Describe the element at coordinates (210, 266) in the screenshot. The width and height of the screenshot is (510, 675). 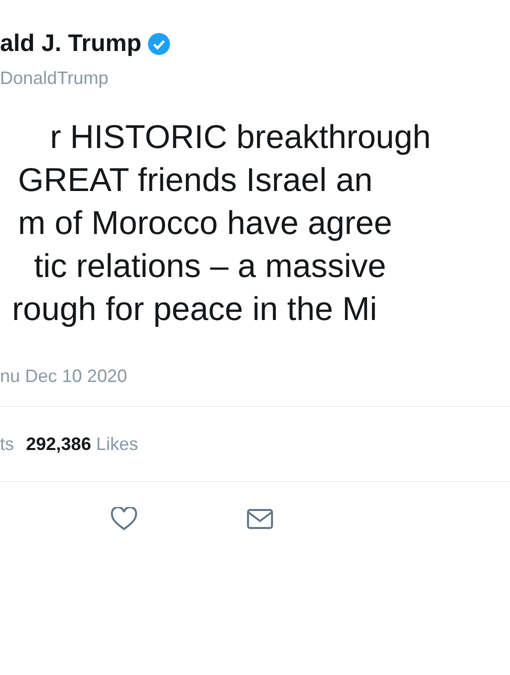
I see `tweet-text-line: tic relations – a massive` at that location.